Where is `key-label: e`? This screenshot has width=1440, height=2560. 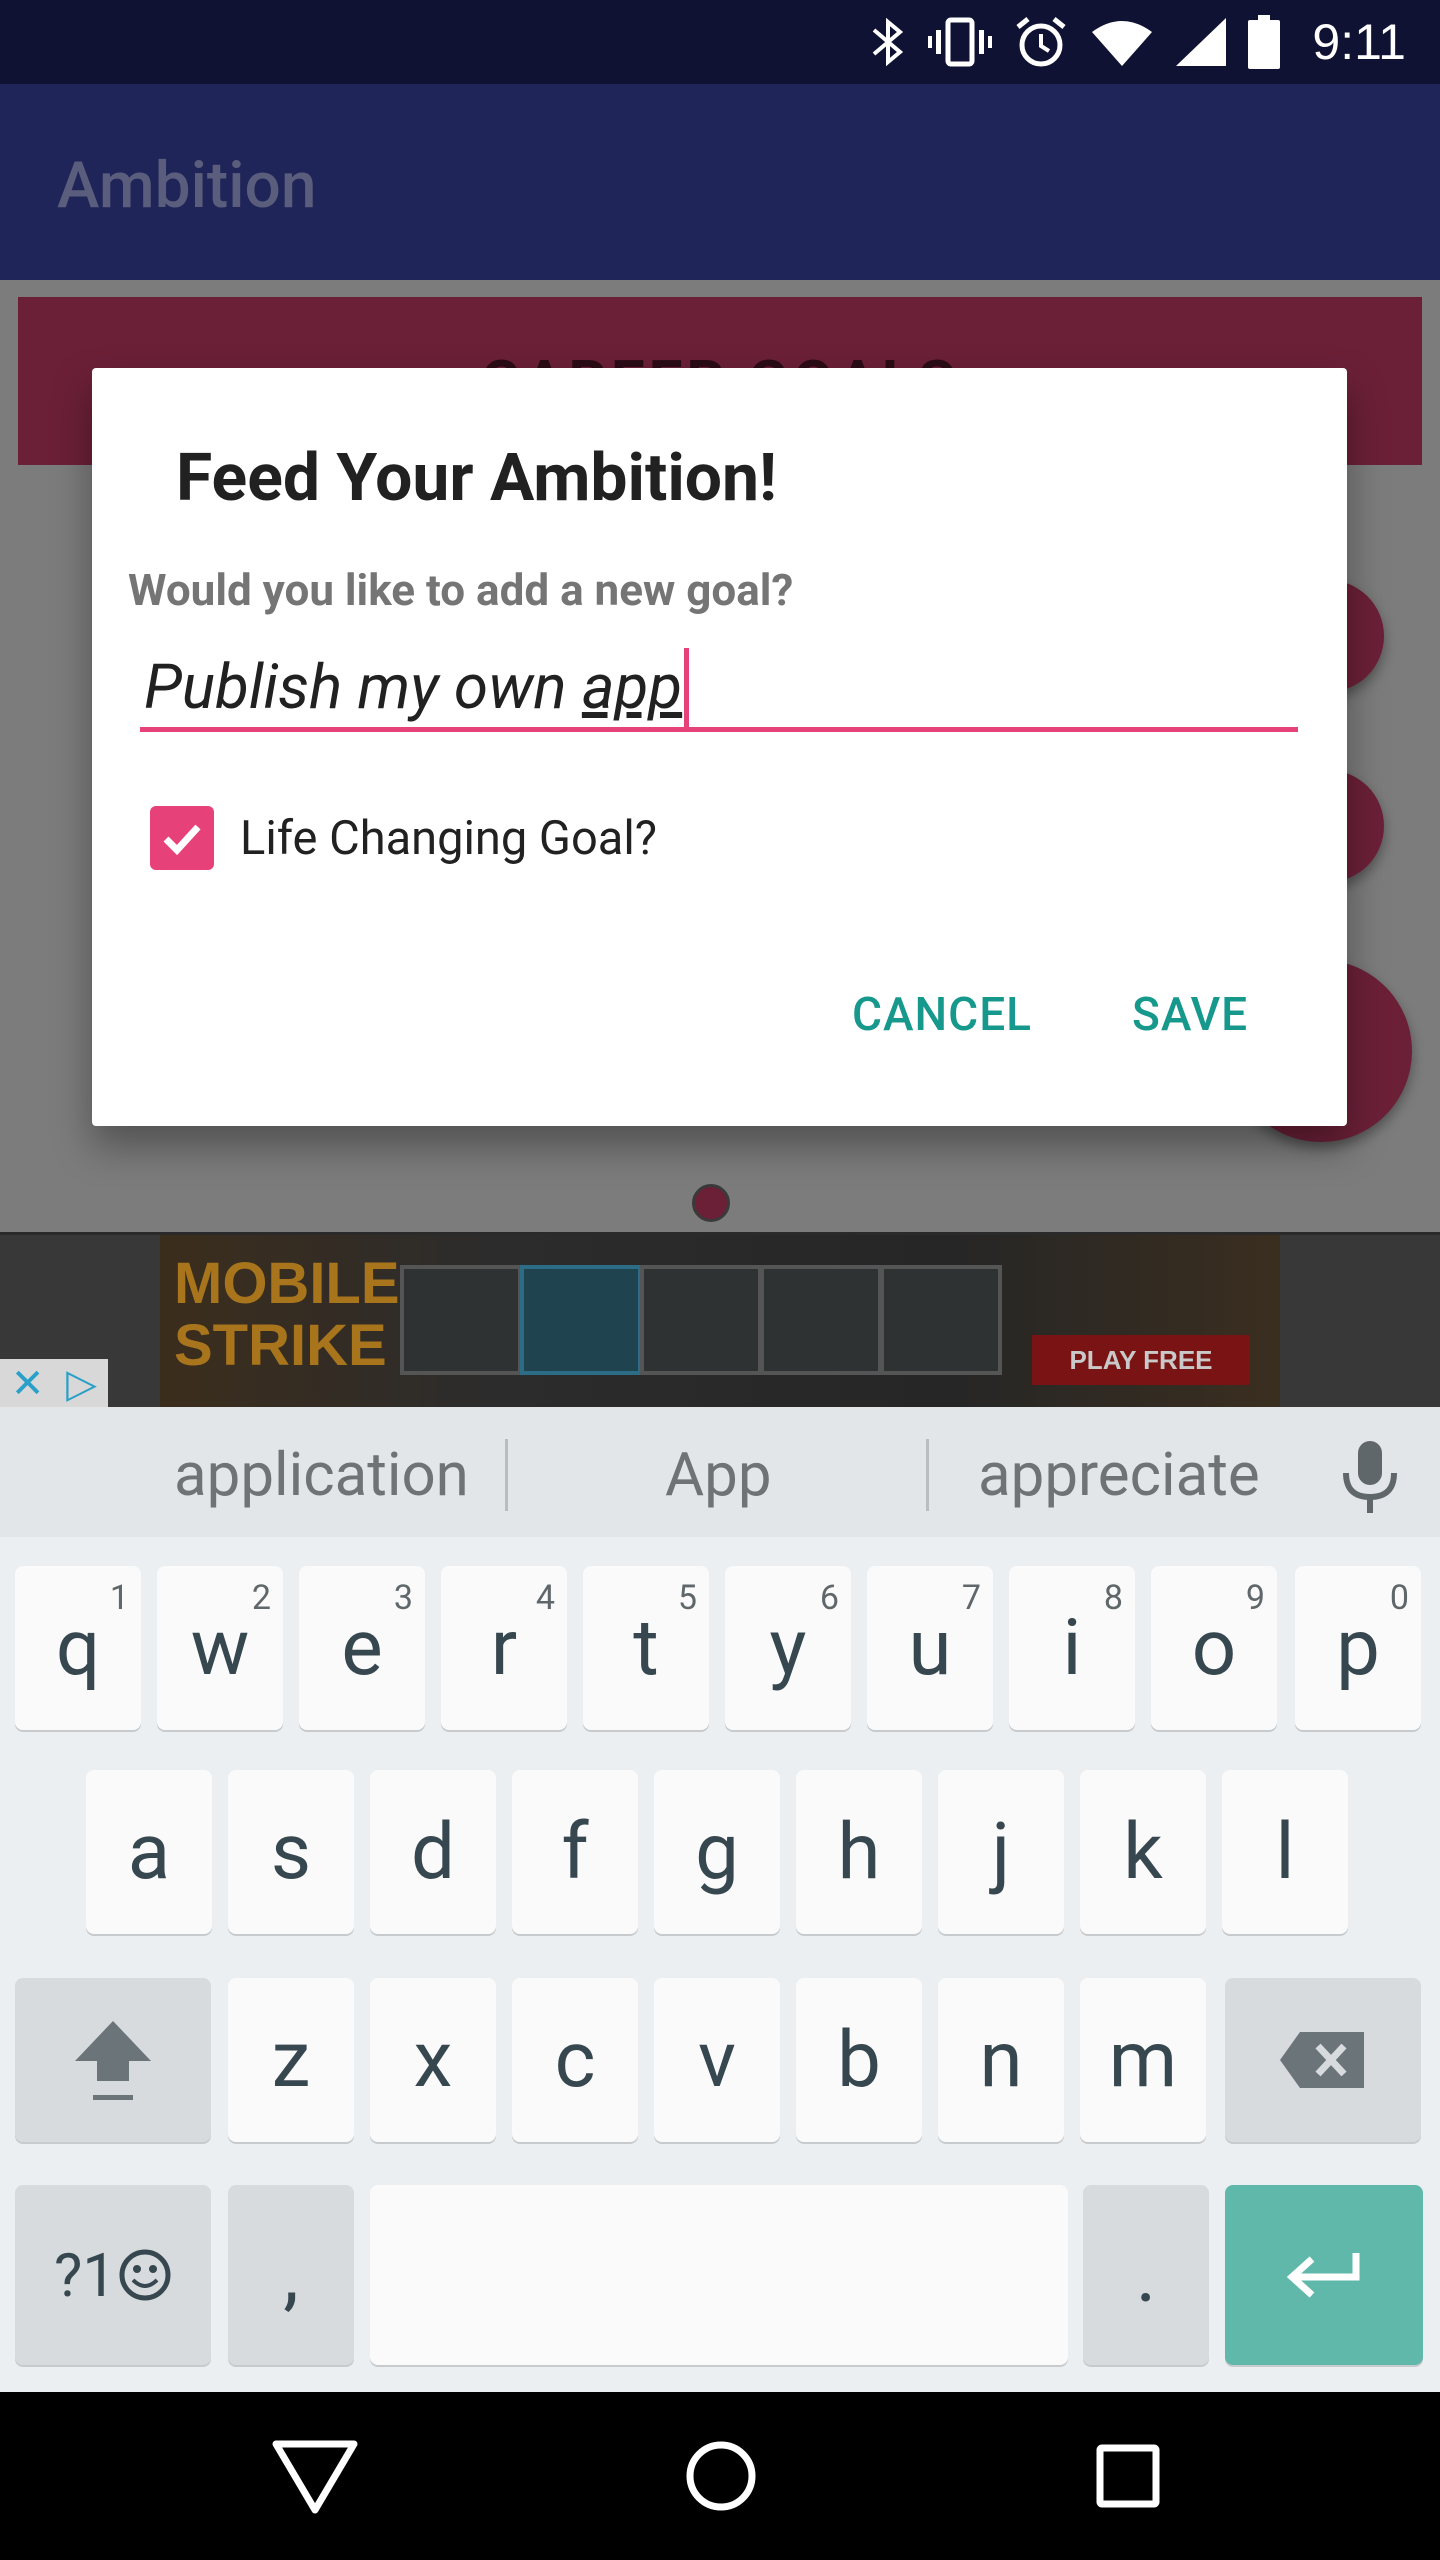
key-label: e is located at coordinates (362, 1648).